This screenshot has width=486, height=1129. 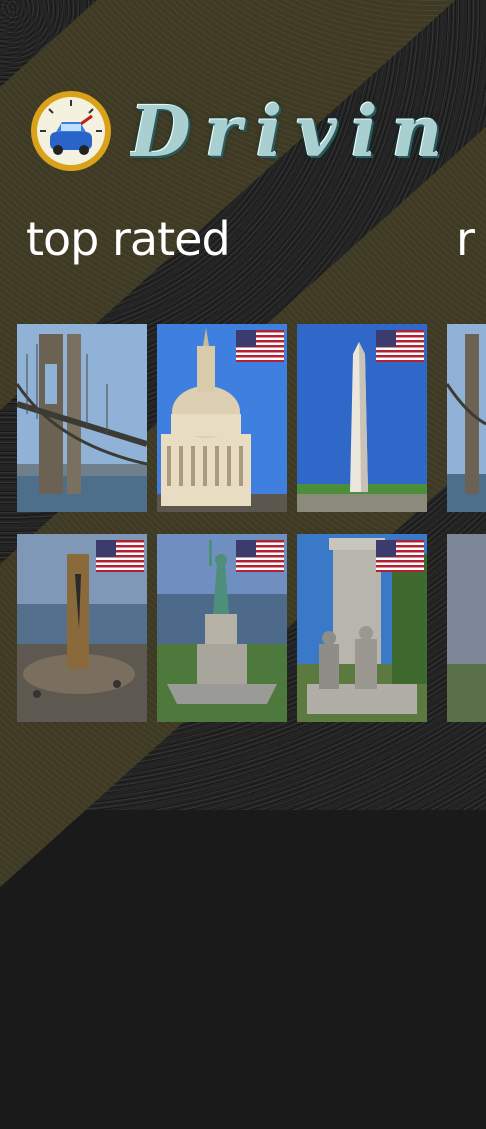 I want to click on tile-memorial-sculpture, so click(x=82, y=628).